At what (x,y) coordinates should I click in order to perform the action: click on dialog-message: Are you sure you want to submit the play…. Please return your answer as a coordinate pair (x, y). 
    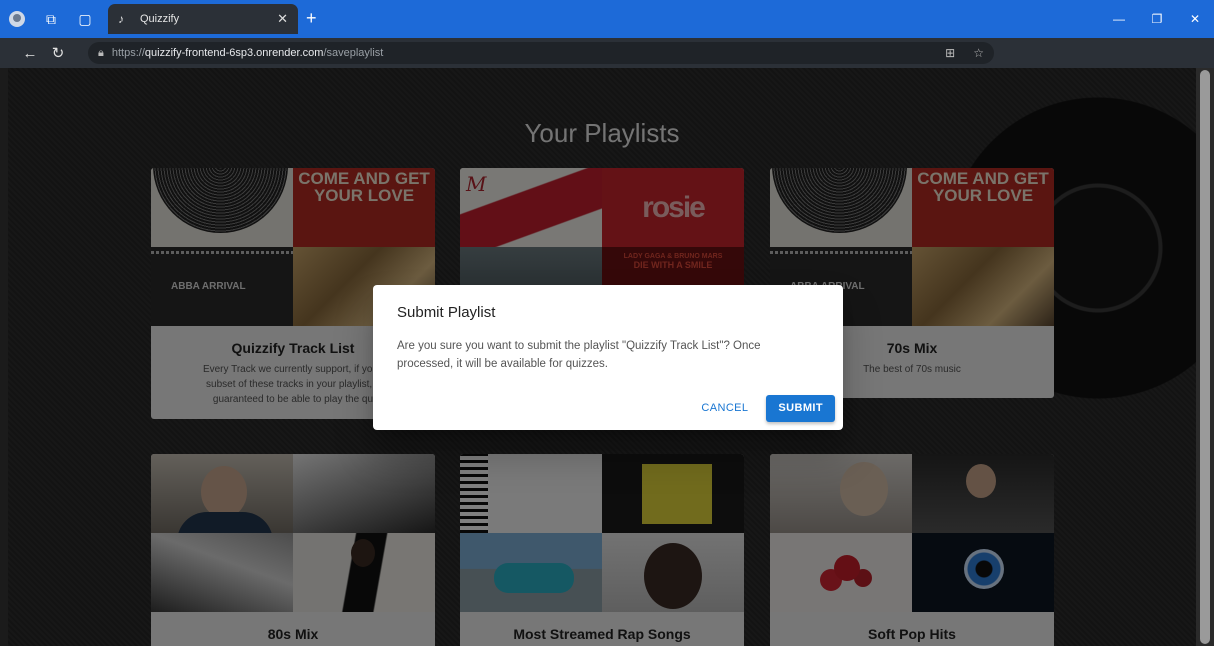
    Looking at the image, I should click on (579, 355).